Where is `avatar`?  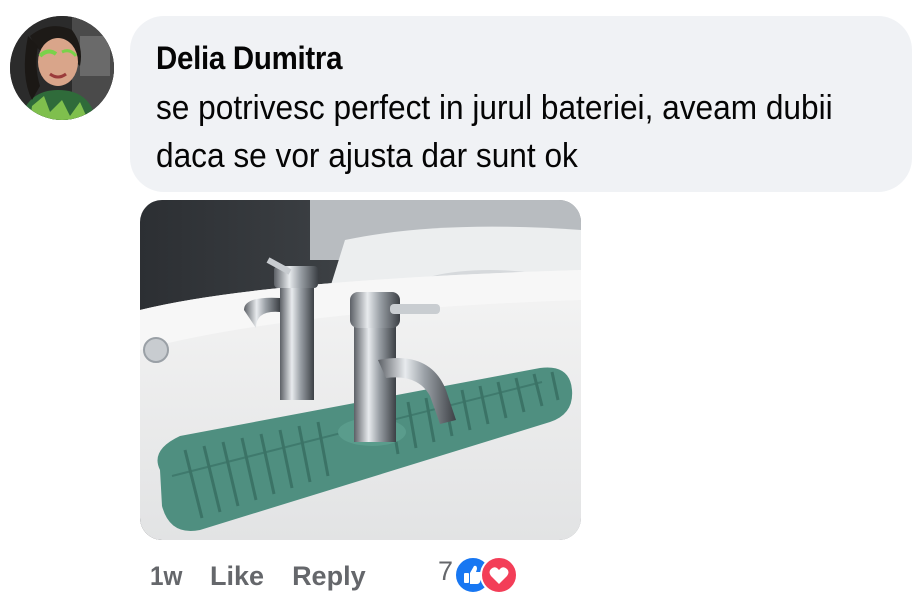
avatar is located at coordinates (62, 68).